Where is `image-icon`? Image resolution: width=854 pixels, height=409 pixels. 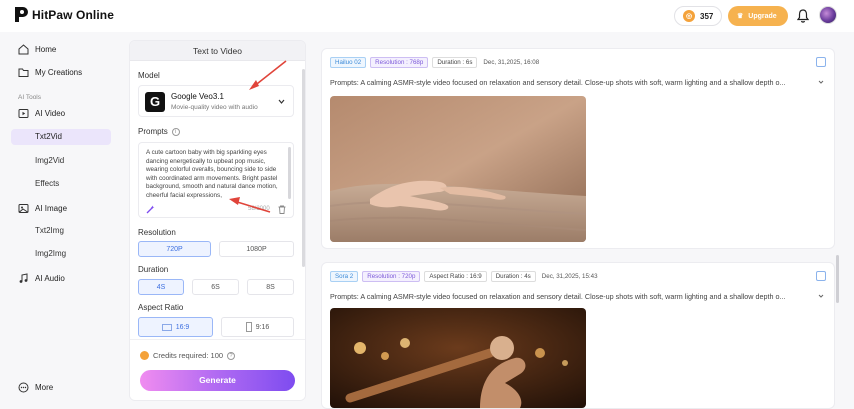
image-icon is located at coordinates (23, 208).